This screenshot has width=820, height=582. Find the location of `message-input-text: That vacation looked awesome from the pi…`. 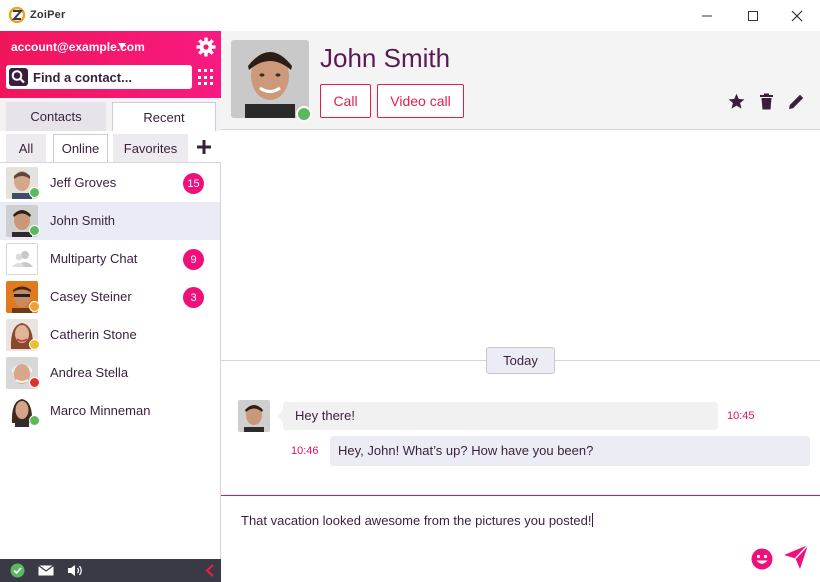

message-input-text: That vacation looked awesome from the pi… is located at coordinates (416, 520).